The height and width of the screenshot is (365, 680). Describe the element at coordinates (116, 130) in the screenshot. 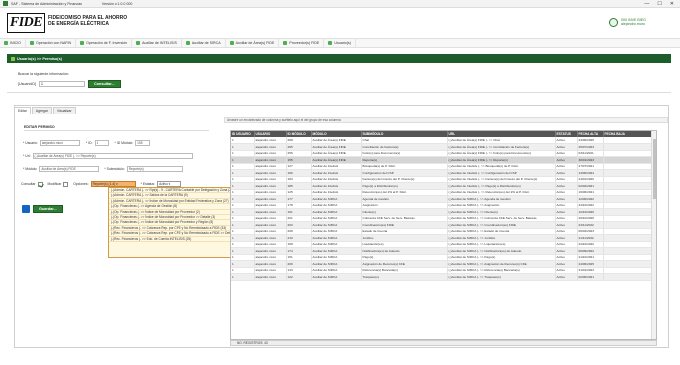

I see `section-divider` at that location.